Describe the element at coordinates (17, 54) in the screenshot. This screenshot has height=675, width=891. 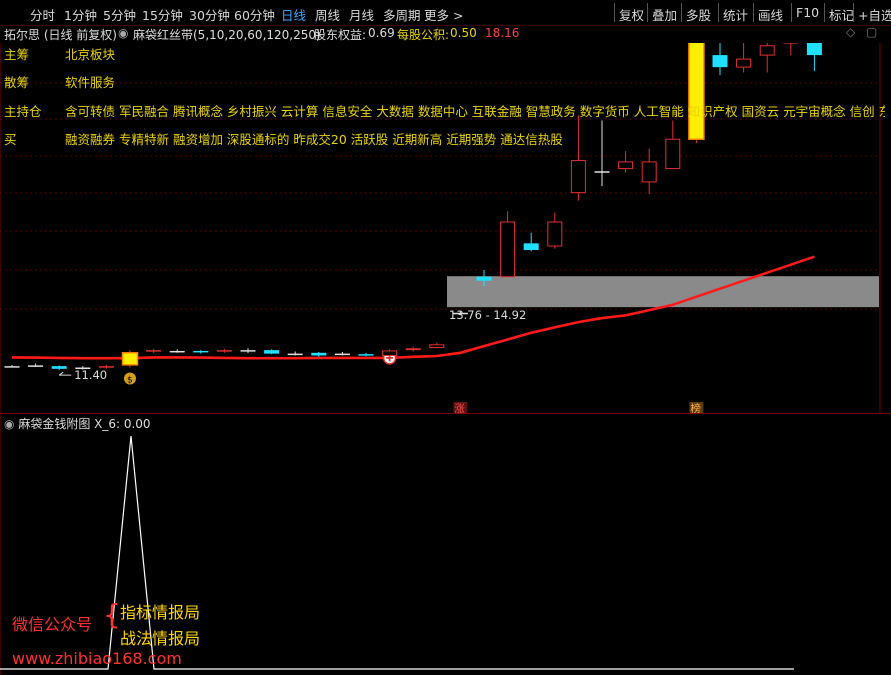
I see `row-label-main: 主筹` at that location.